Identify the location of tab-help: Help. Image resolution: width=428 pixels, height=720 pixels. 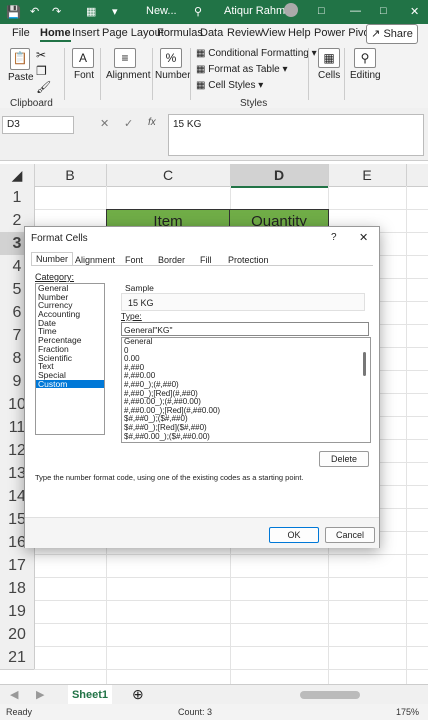
(299, 33).